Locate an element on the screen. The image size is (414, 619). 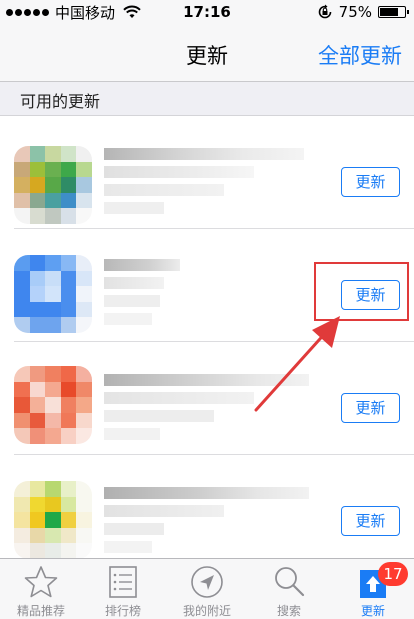
tab-top-charts: 排行榜 is located at coordinates (123, 589).